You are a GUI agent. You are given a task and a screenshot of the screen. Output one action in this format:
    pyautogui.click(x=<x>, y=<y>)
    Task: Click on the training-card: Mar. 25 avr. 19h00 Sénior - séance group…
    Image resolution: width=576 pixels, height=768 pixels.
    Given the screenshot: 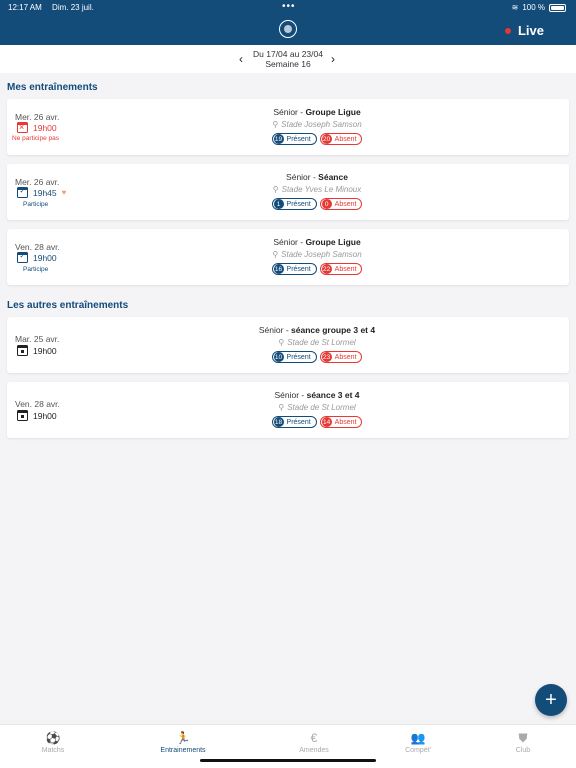 What is the action you would take?
    pyautogui.click(x=288, y=345)
    